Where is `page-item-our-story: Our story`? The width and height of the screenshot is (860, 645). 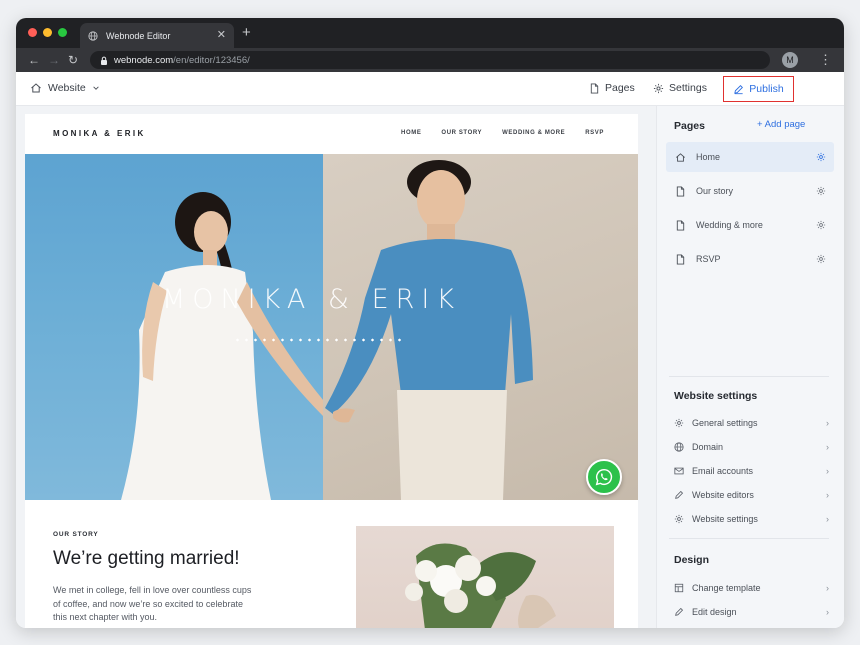 page-item-our-story: Our story is located at coordinates (750, 191).